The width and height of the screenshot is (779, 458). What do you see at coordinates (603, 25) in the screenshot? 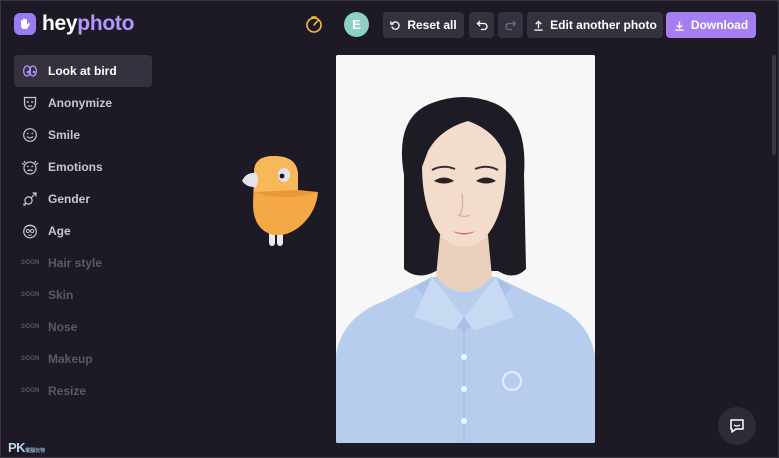
I see `edit-another-photo-label: Edit another photo` at bounding box center [603, 25].